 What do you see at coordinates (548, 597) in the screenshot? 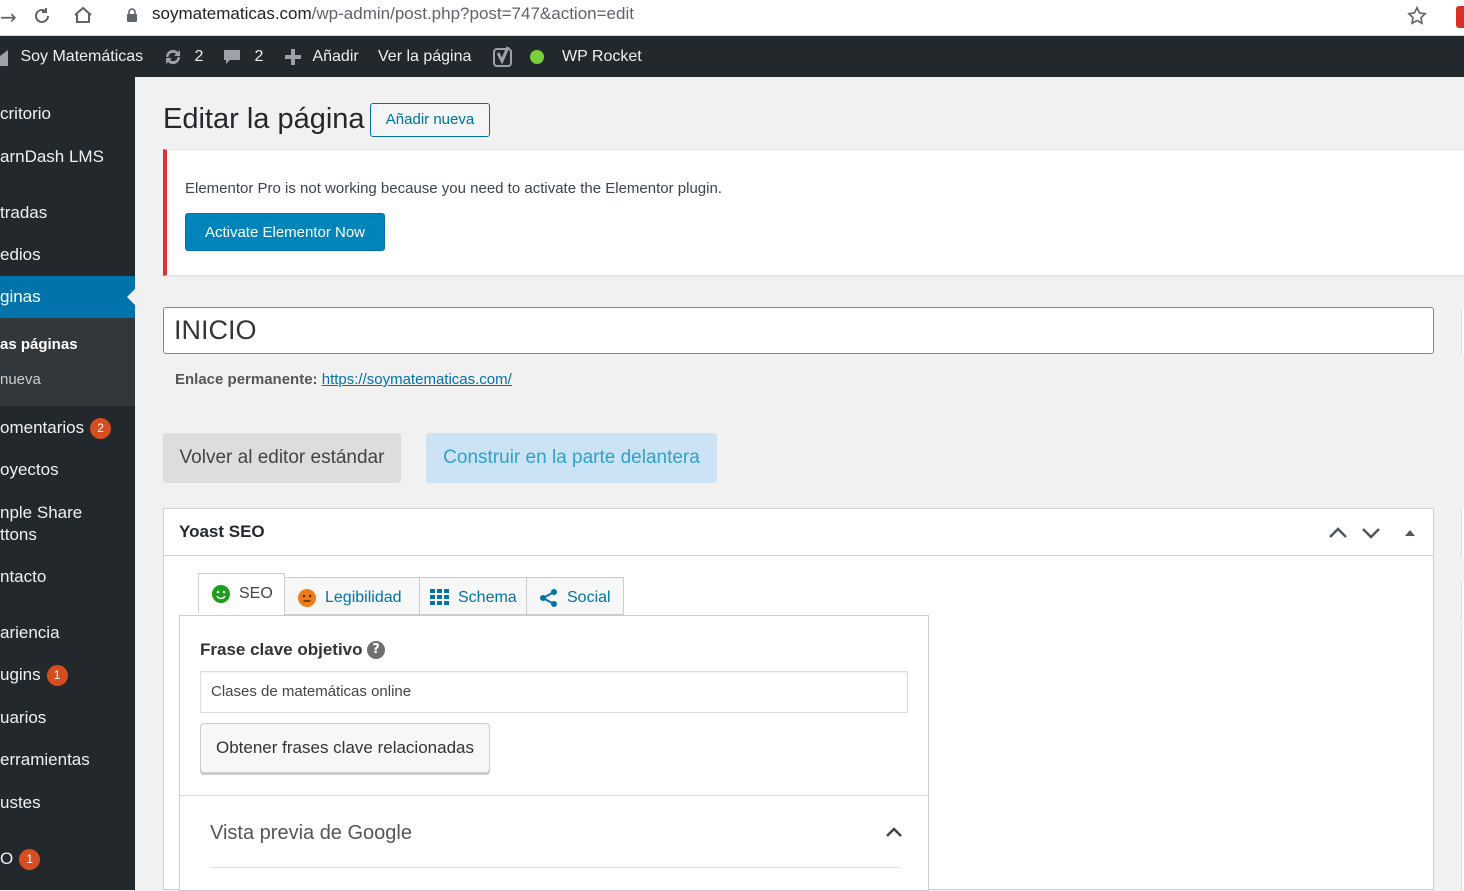
I see `share-icon` at bounding box center [548, 597].